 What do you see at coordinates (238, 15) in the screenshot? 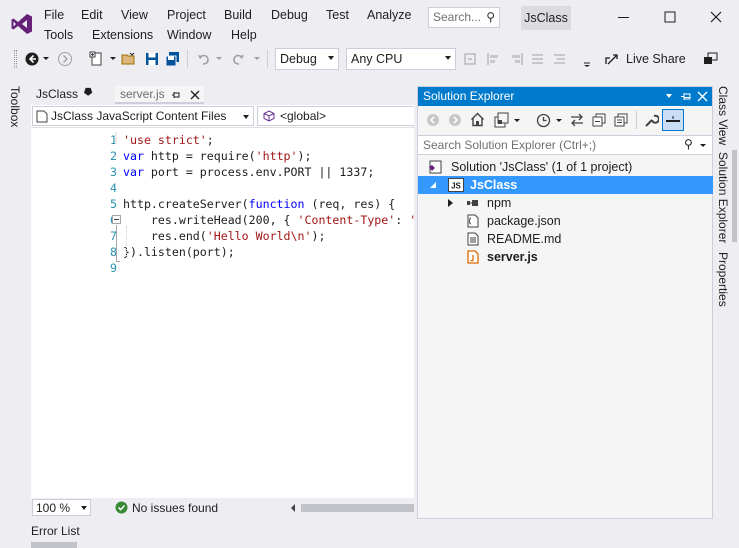
I see `menu-build: Build` at bounding box center [238, 15].